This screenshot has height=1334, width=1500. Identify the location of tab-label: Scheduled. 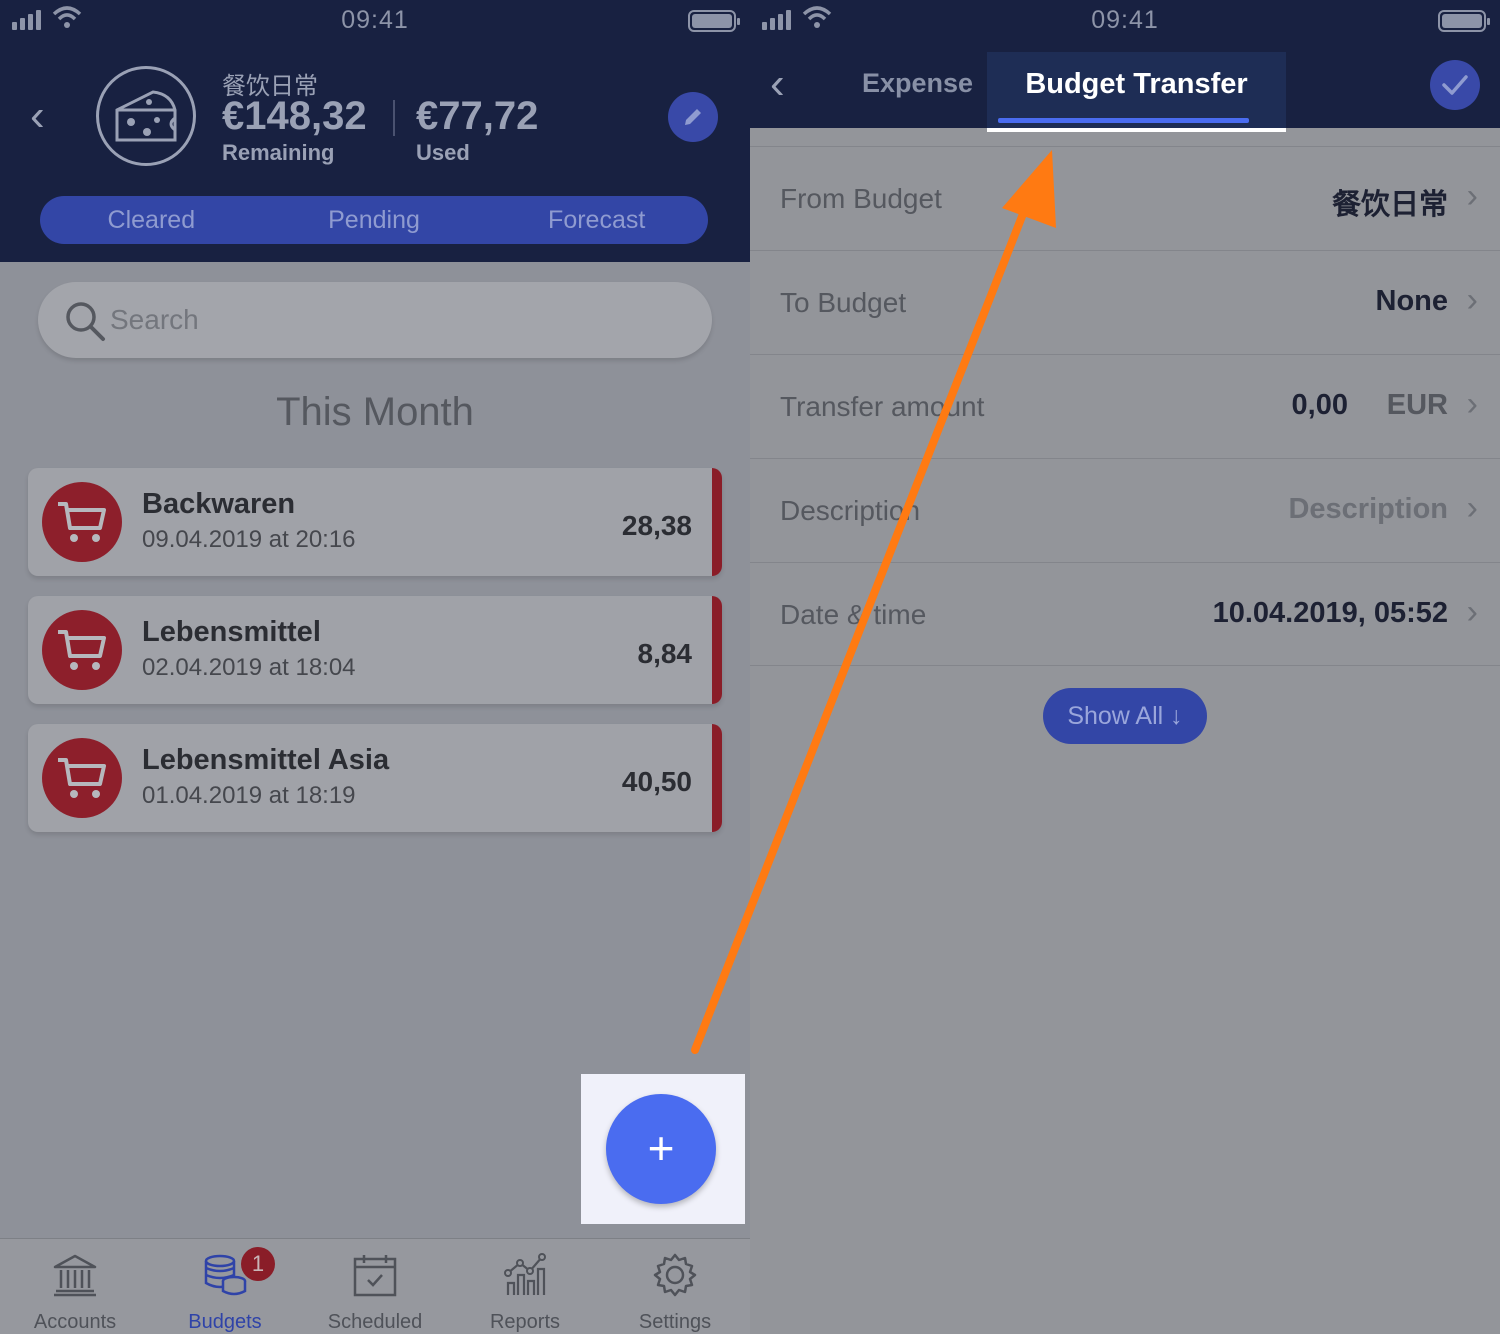
(375, 1322).